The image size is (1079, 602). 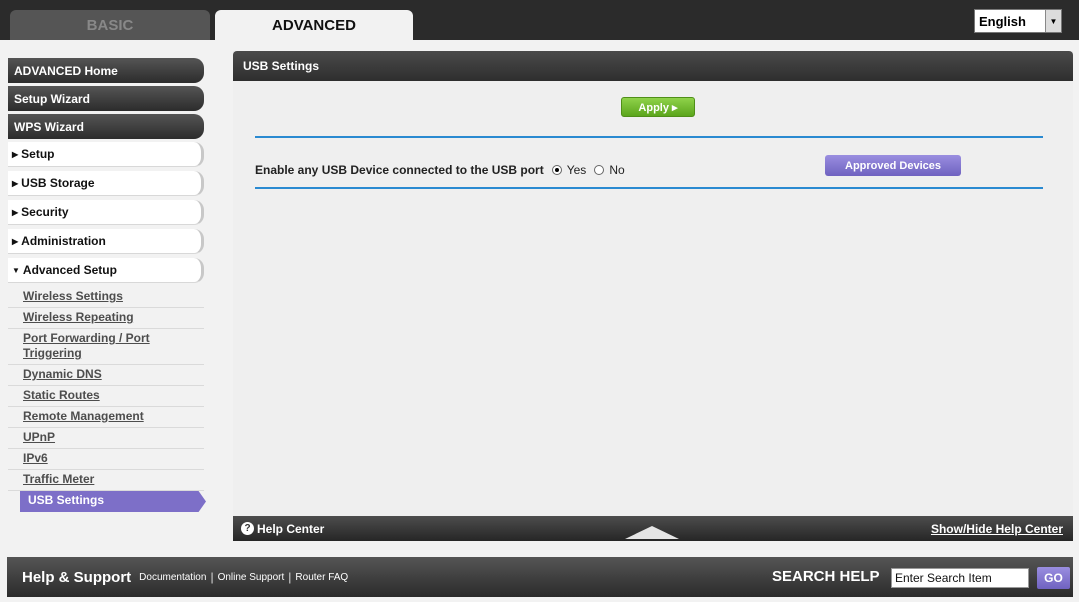 I want to click on sidebar-item-static-routes: Static Routes, so click(x=106, y=396).